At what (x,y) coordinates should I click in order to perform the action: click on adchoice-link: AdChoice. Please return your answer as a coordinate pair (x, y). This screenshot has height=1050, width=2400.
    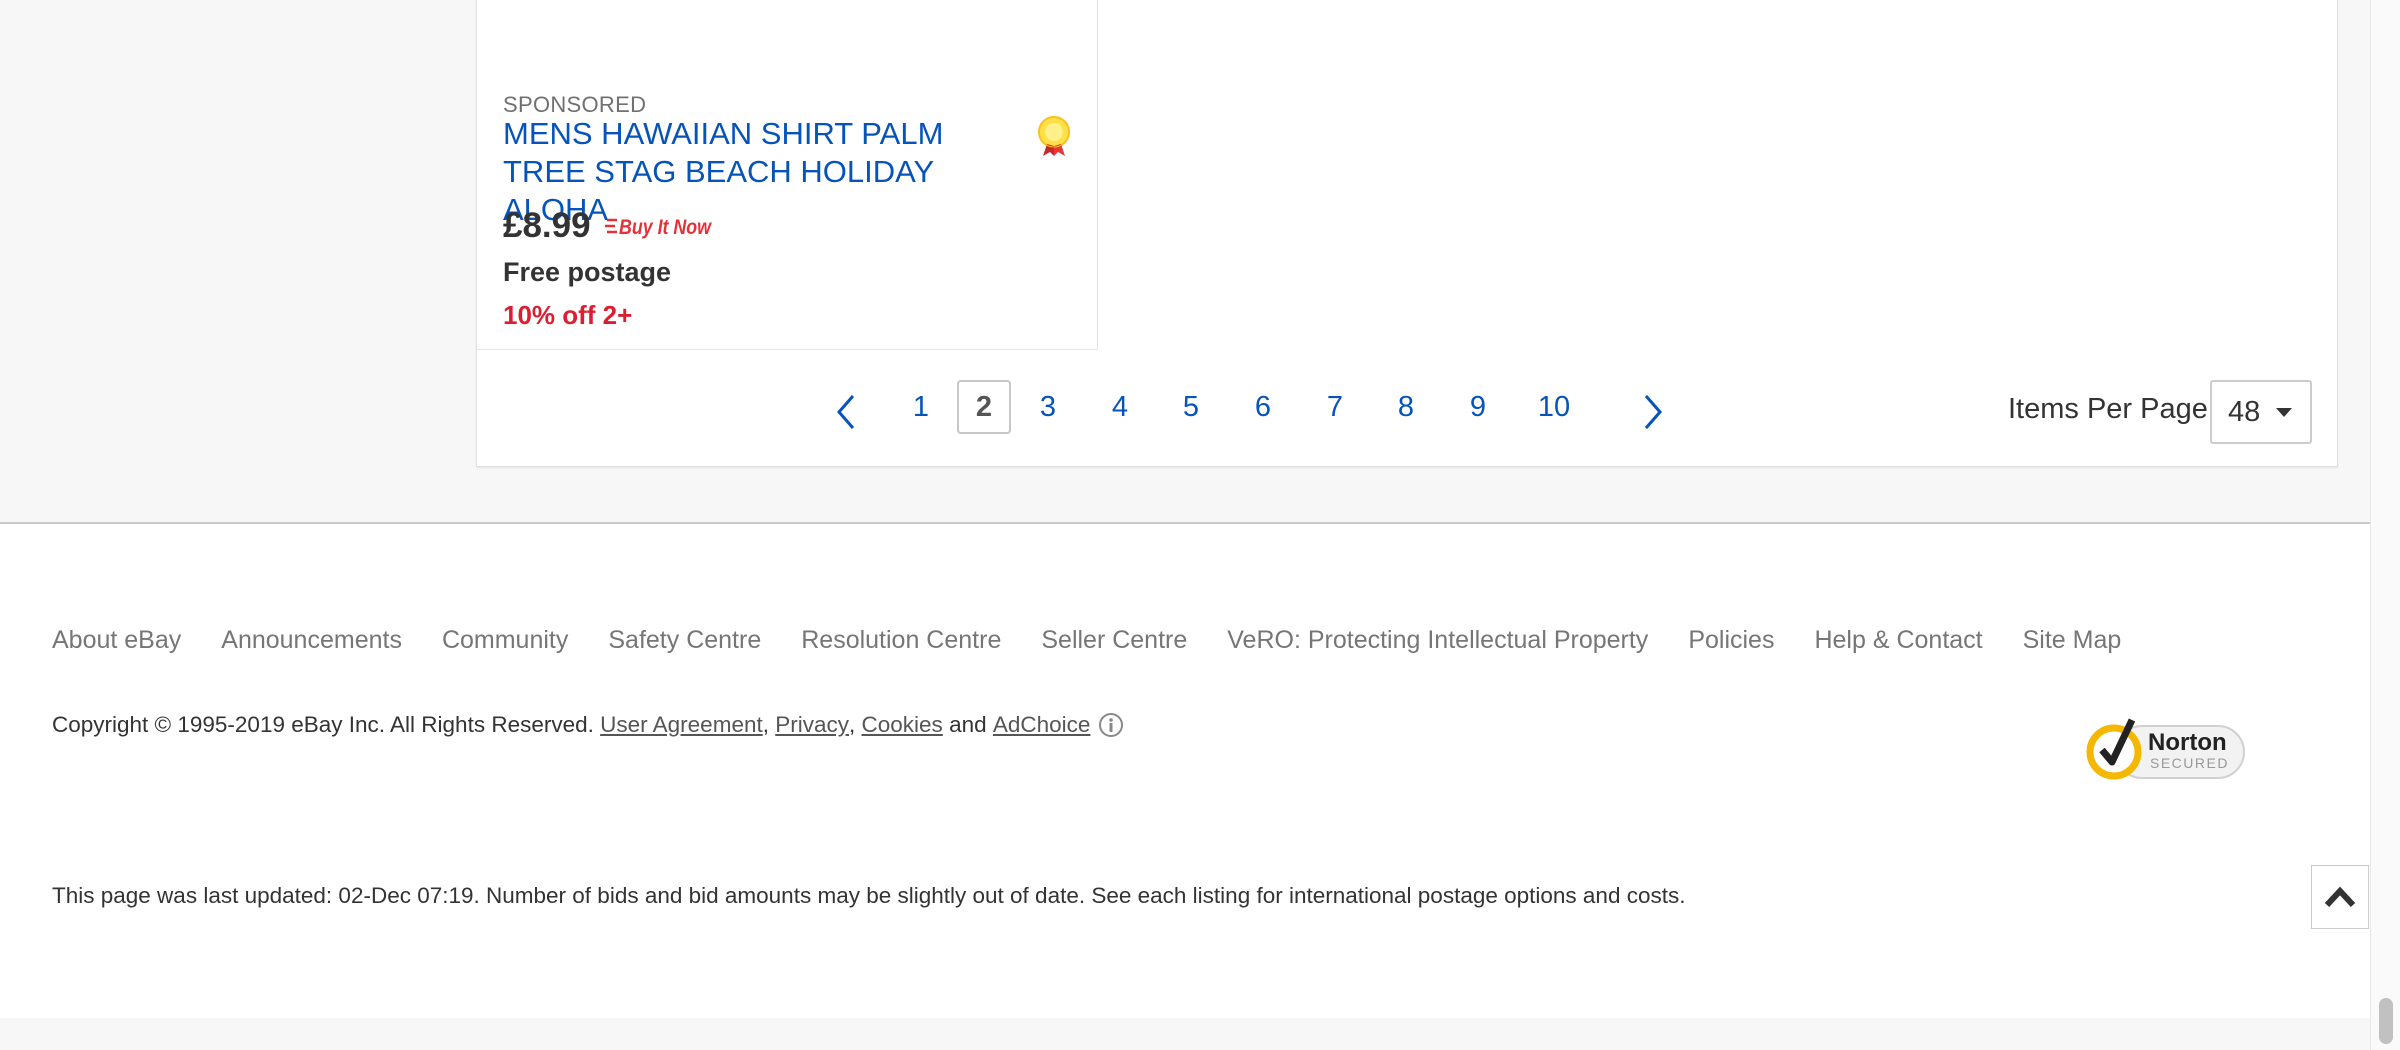
    Looking at the image, I should click on (1042, 725).